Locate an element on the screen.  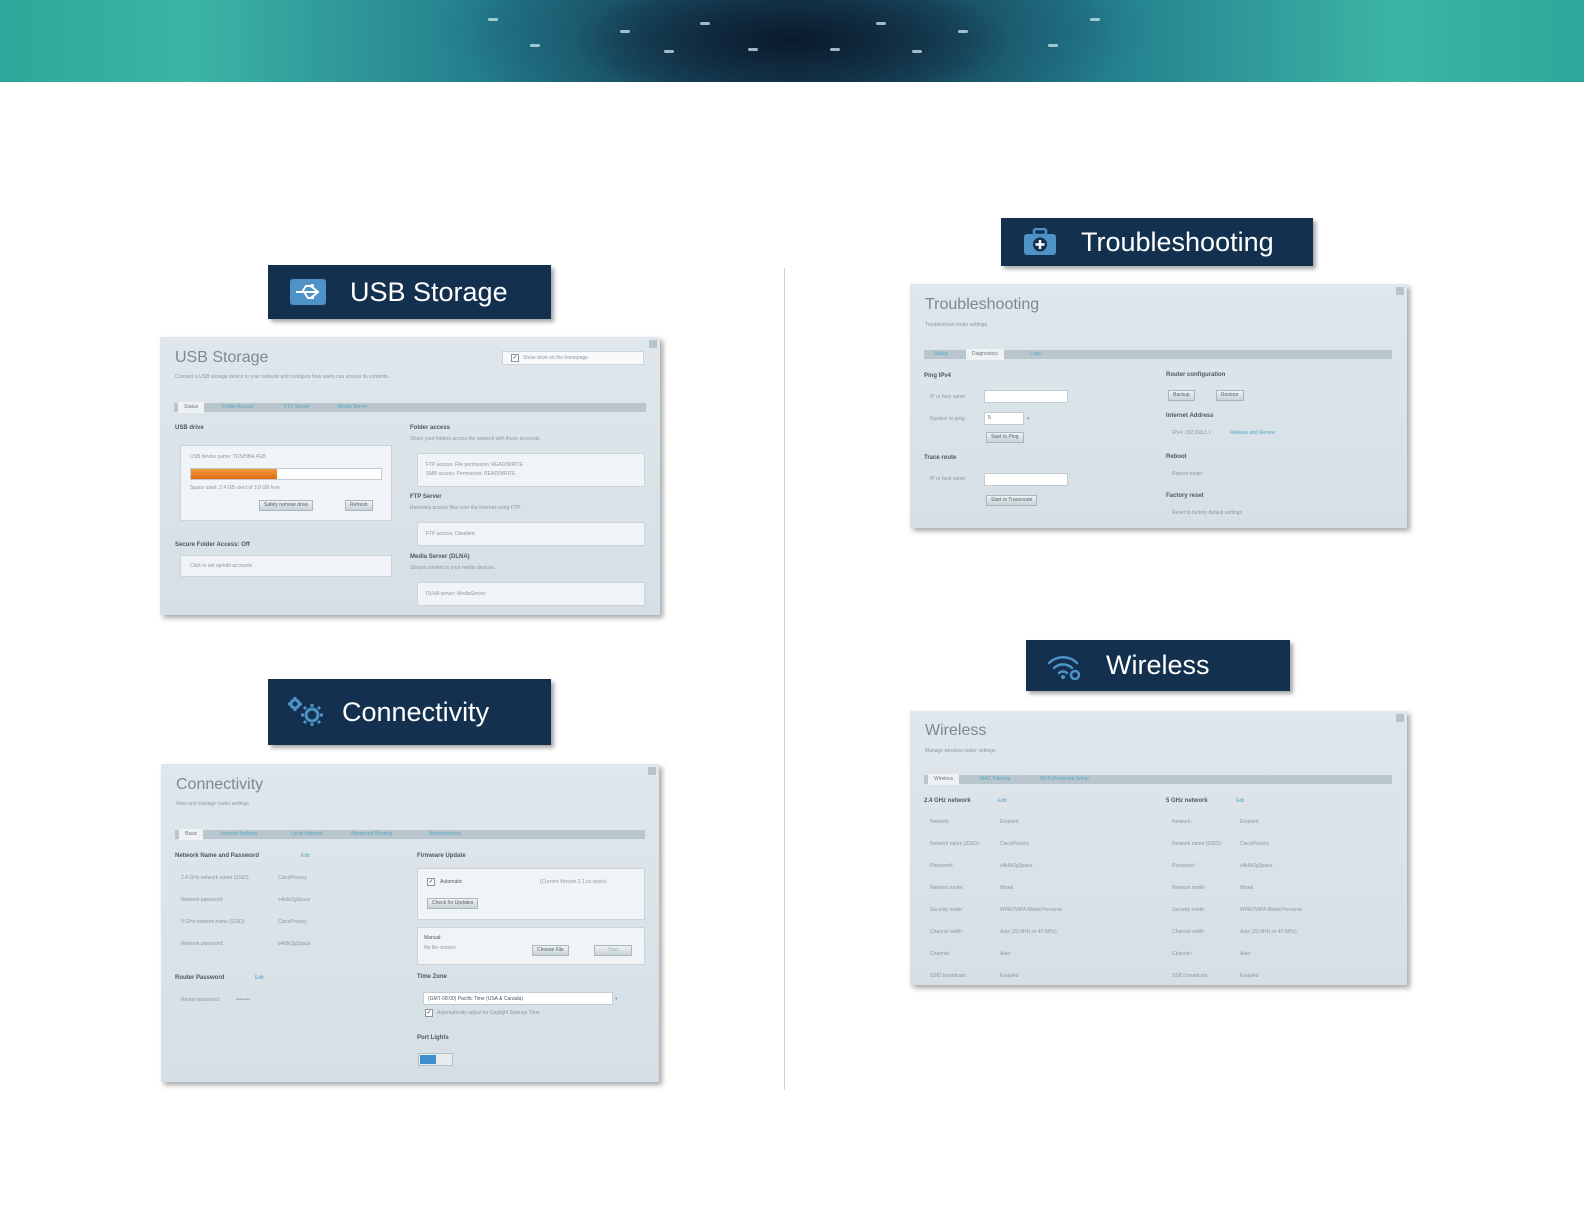
refresh-button: Refresh is located at coordinates (359, 505).